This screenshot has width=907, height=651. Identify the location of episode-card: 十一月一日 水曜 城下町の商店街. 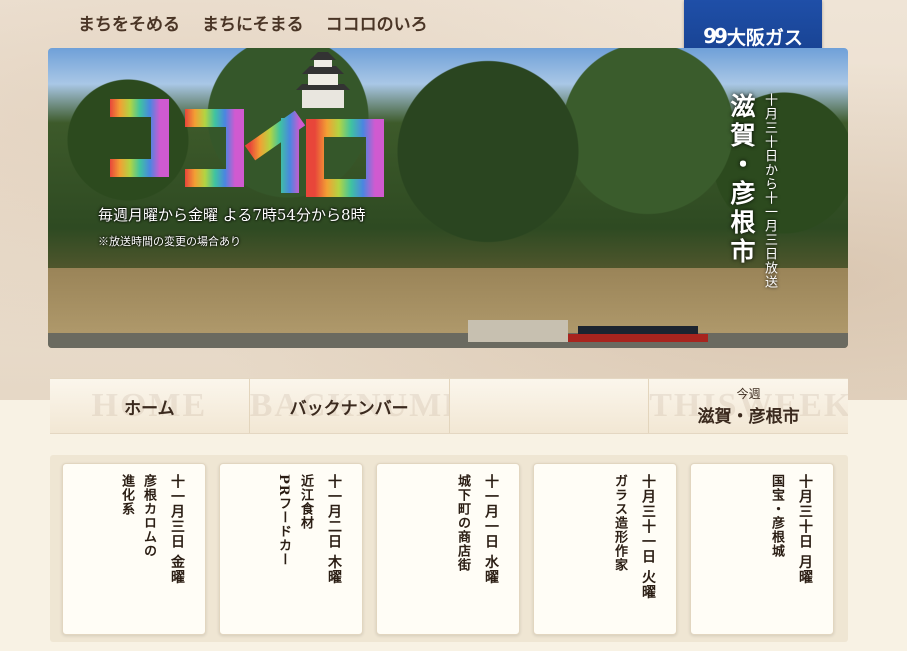
(448, 549).